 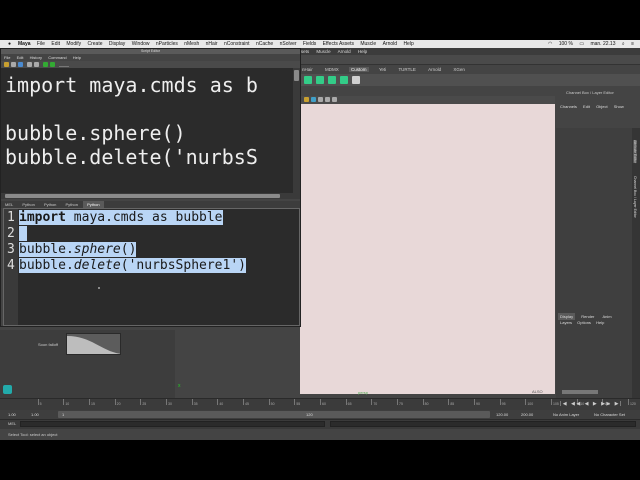 I want to click on playback-end-field: 120.00, so click(x=502, y=414).